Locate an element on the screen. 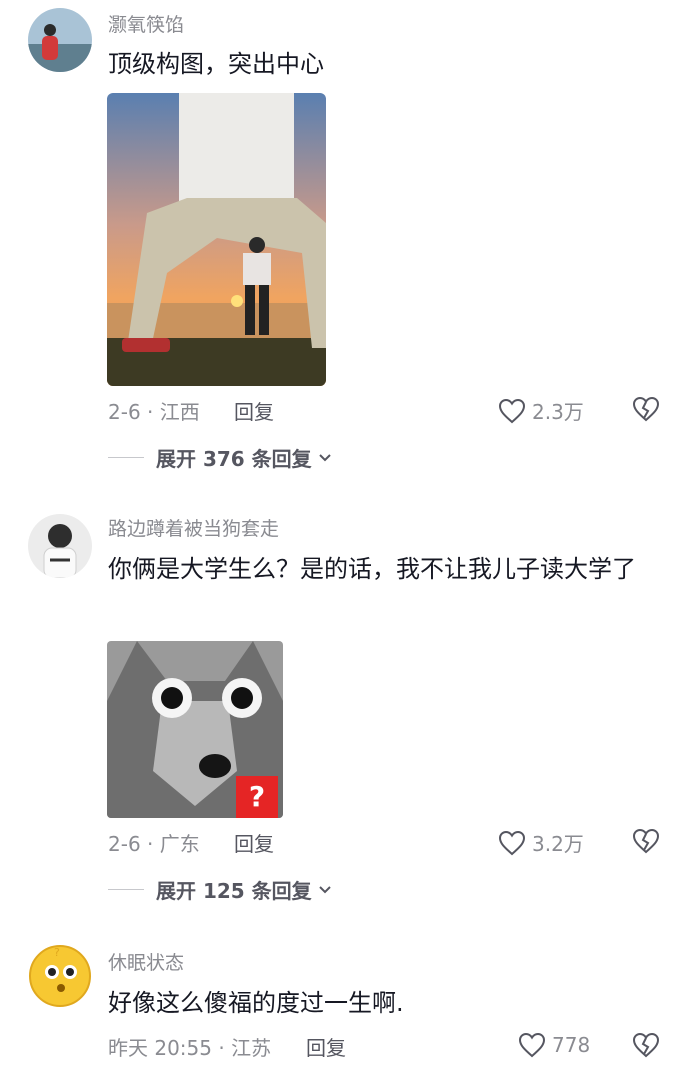 The height and width of the screenshot is (1073, 690). like-button: 3.2万 is located at coordinates (541, 842).